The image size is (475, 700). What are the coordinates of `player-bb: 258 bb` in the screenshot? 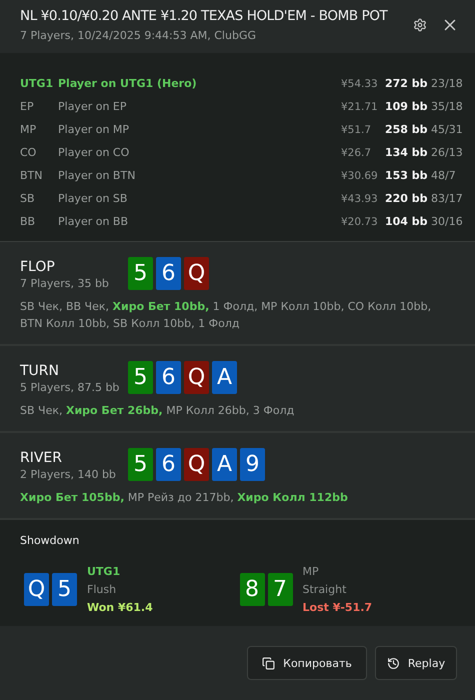 It's located at (407, 129).